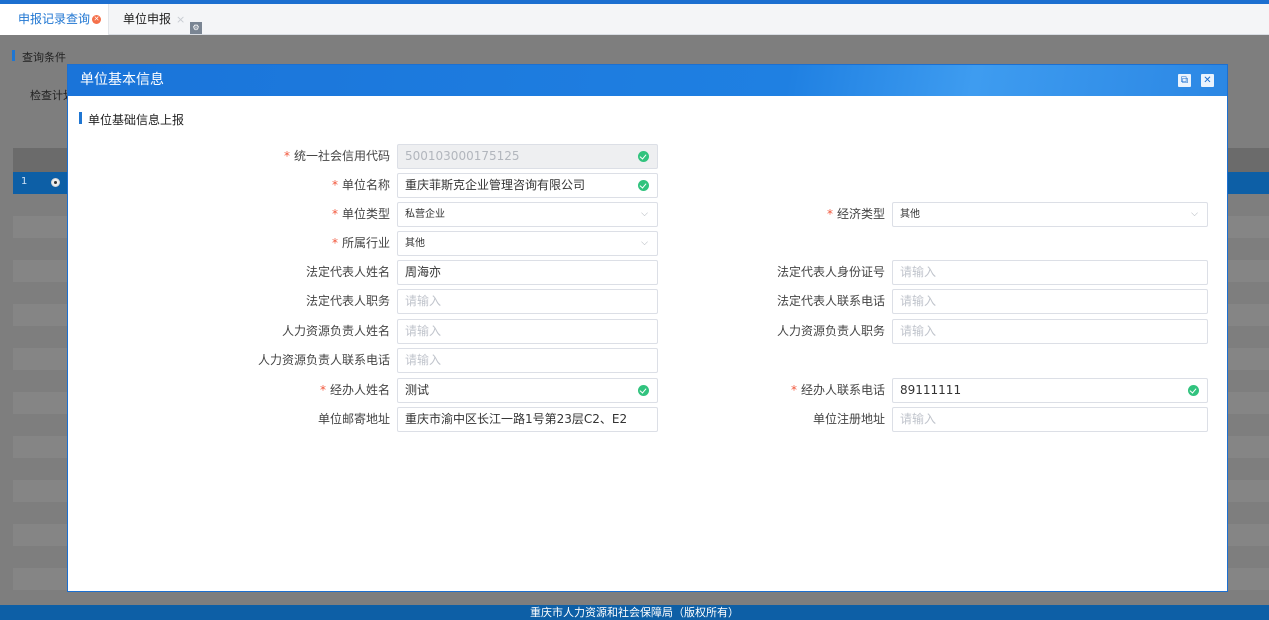 Image resolution: width=1269 pixels, height=620 pixels. What do you see at coordinates (347, 272) in the screenshot?
I see `legal-rep-name-label: 法定代表人姓名` at bounding box center [347, 272].